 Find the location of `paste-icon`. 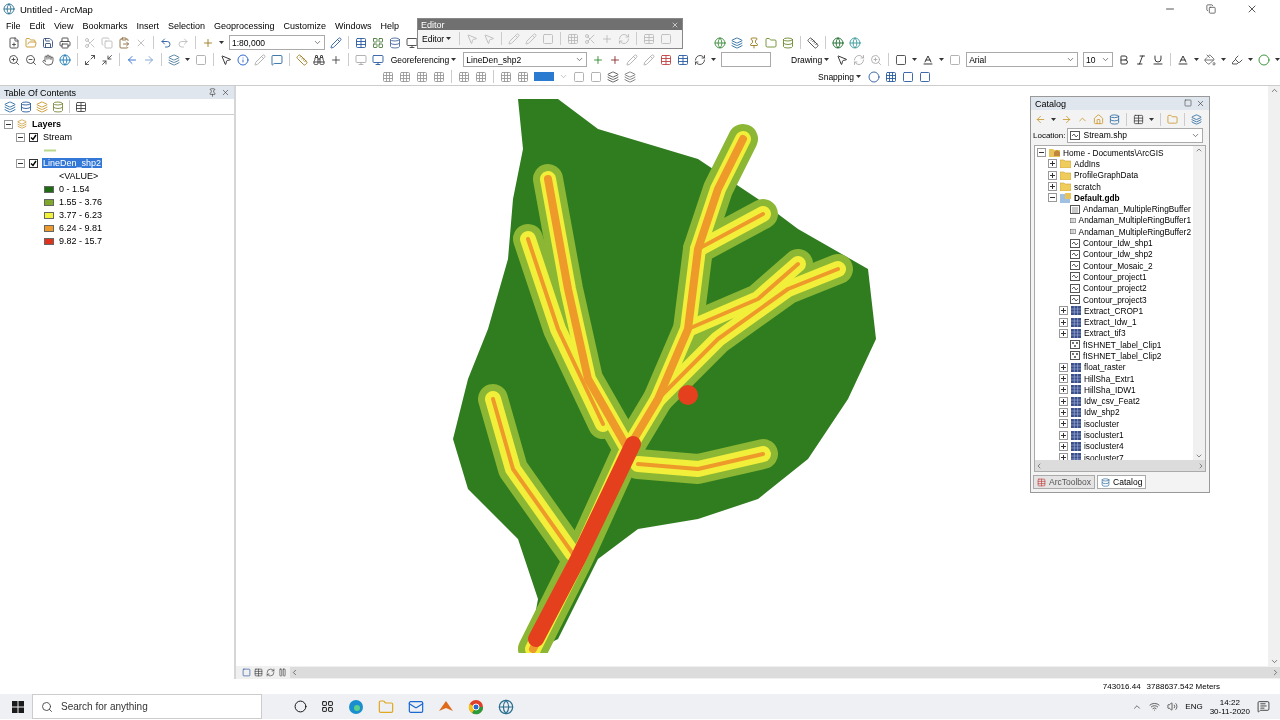

paste-icon is located at coordinates (124, 42).